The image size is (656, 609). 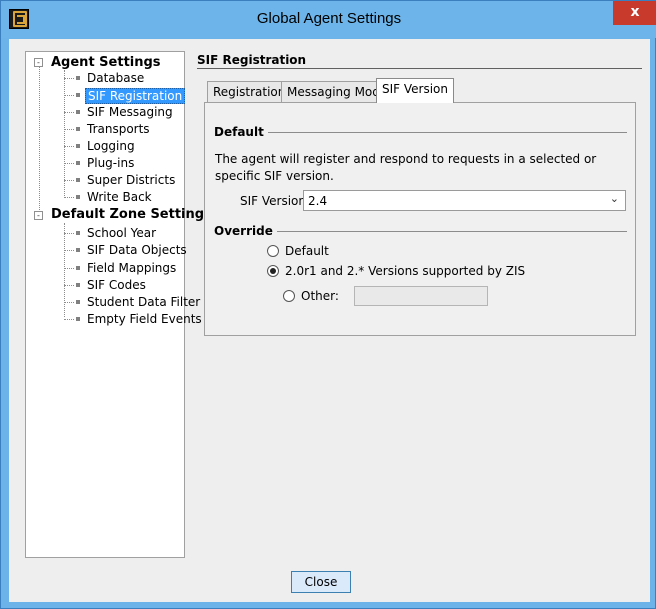 I want to click on sif-version-label: SIF Version, so click(x=273, y=201).